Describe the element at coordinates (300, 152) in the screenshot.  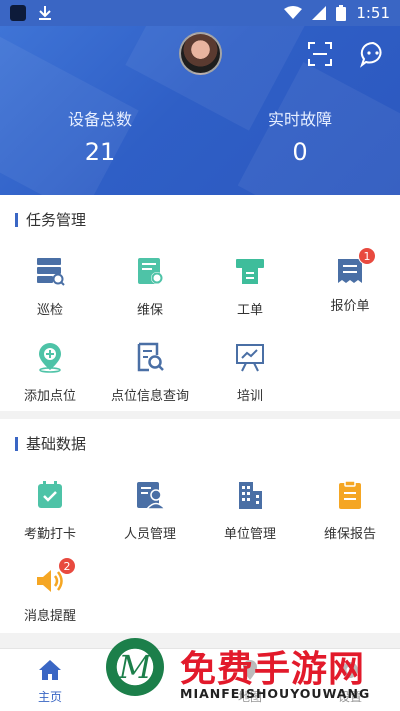
I see `stat-value: 0` at that location.